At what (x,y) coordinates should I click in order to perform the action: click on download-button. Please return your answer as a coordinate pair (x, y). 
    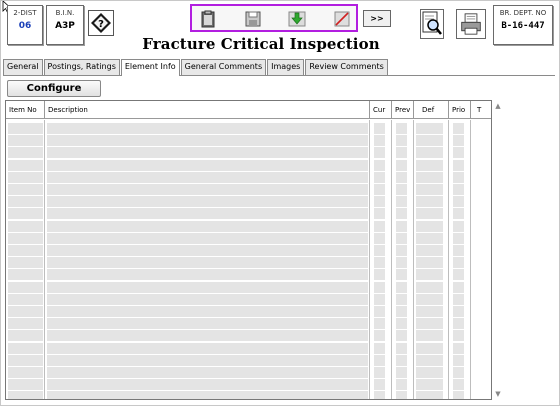
    Looking at the image, I should click on (297, 19).